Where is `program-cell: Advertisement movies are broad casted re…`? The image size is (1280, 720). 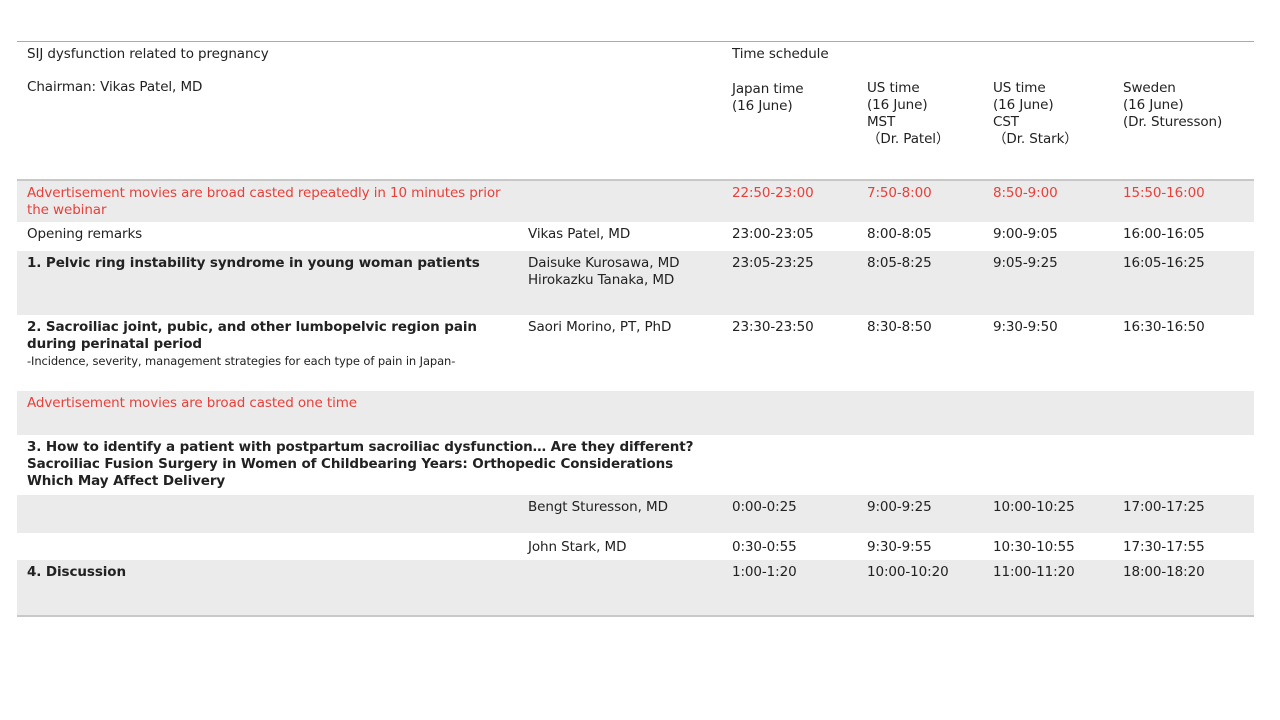
program-cell: Advertisement movies are broad casted re… is located at coordinates (267, 200).